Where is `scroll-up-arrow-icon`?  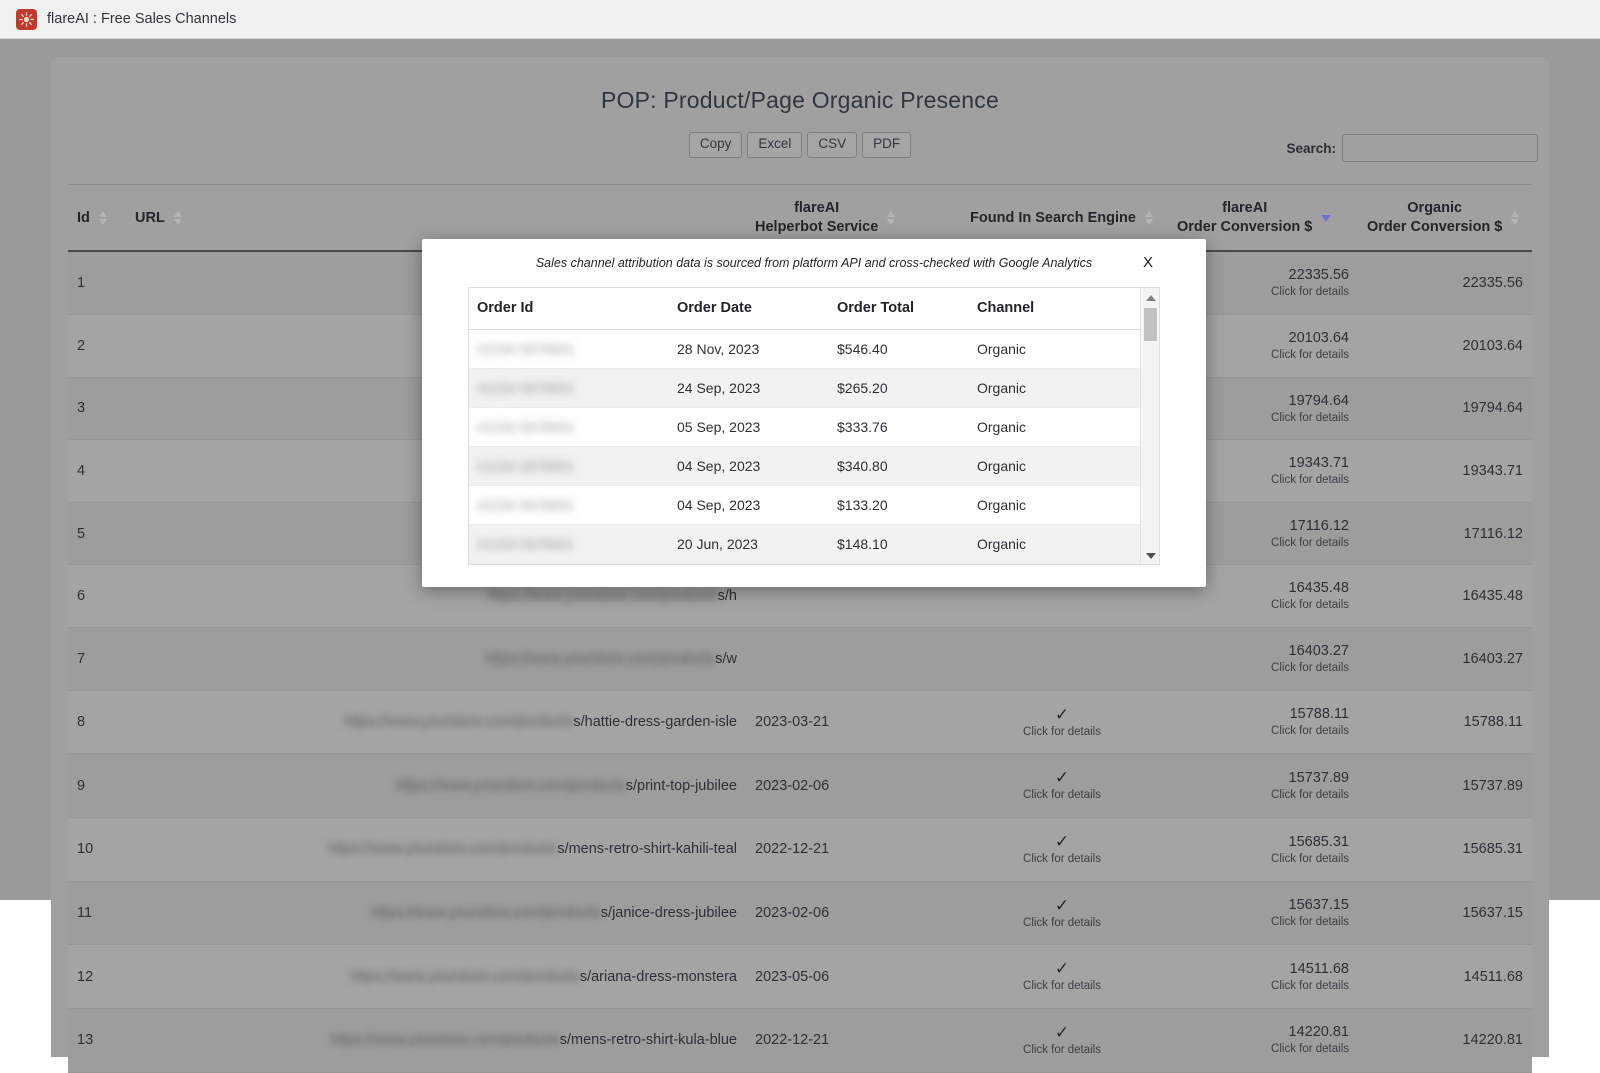 scroll-up-arrow-icon is located at coordinates (1151, 298).